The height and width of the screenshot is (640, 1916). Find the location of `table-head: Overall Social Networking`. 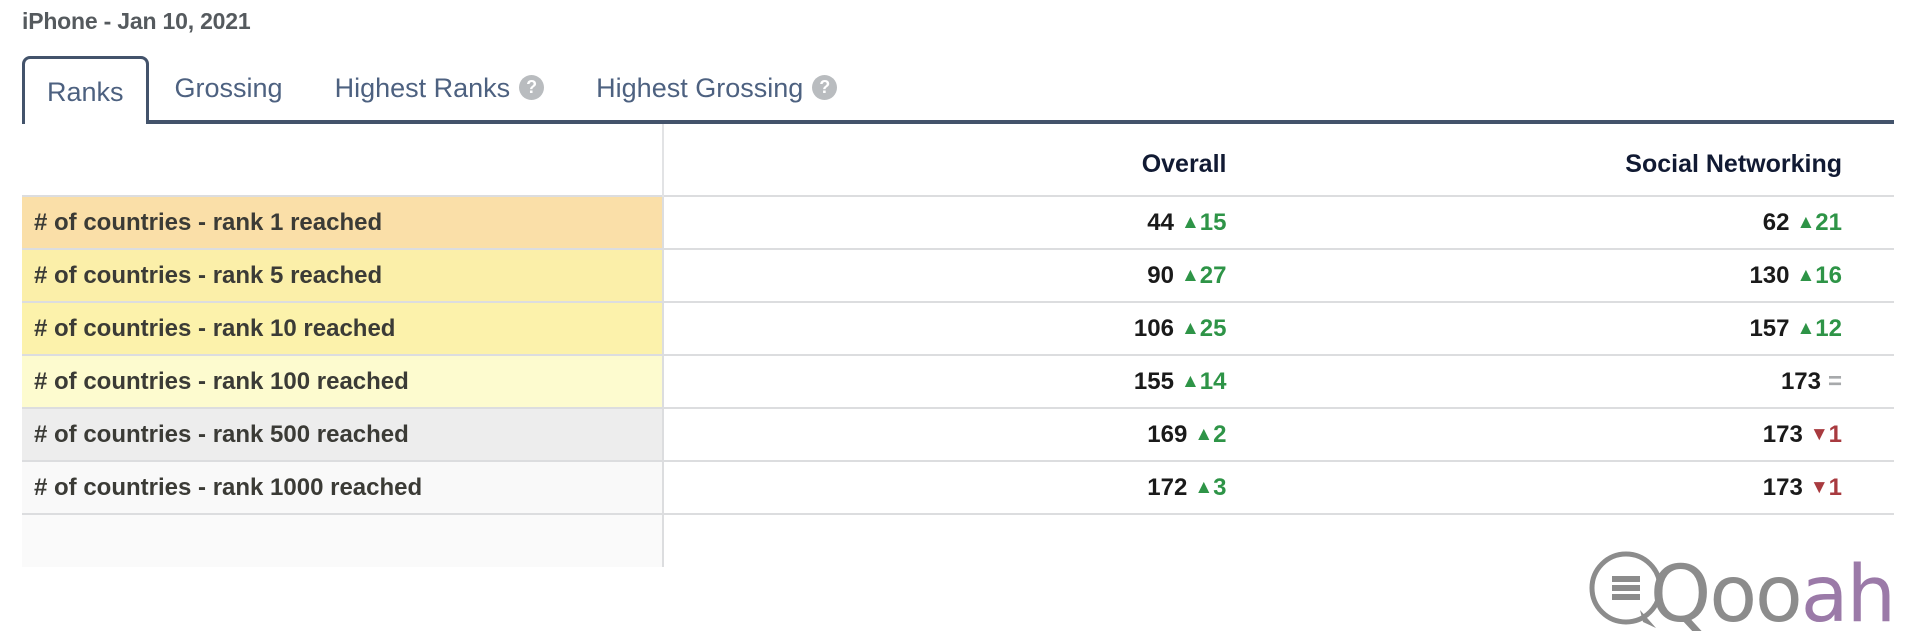

table-head: Overall Social Networking is located at coordinates (958, 160).